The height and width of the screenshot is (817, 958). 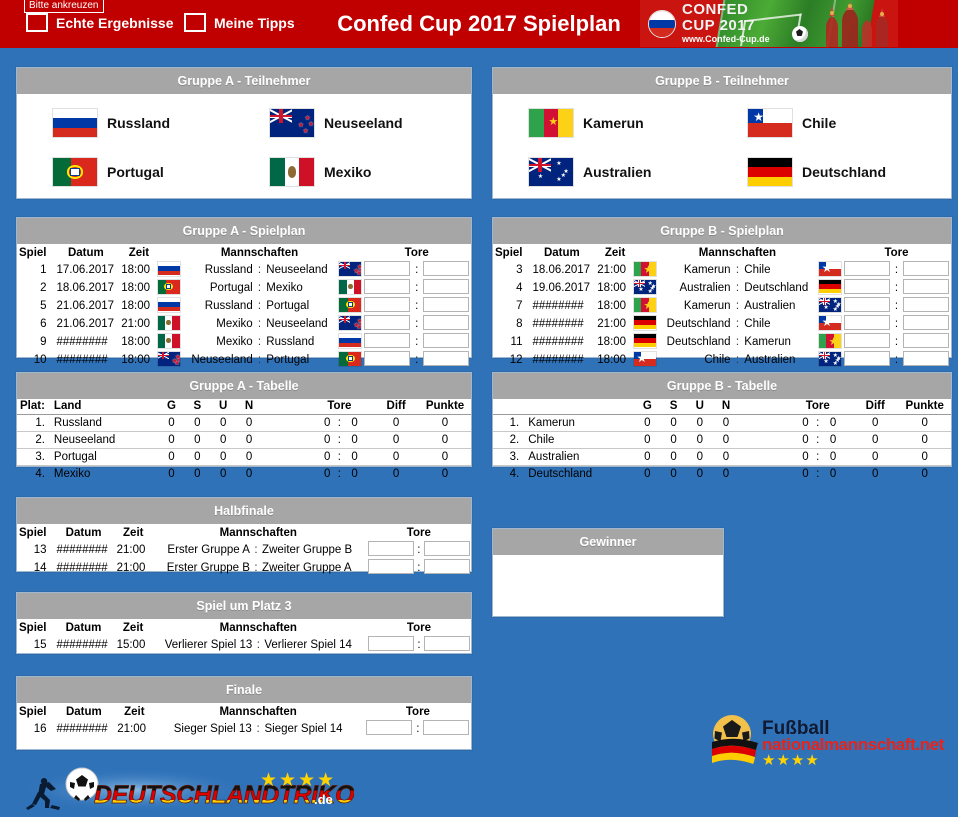 I want to click on list-item: Portugal, so click(x=130, y=172).